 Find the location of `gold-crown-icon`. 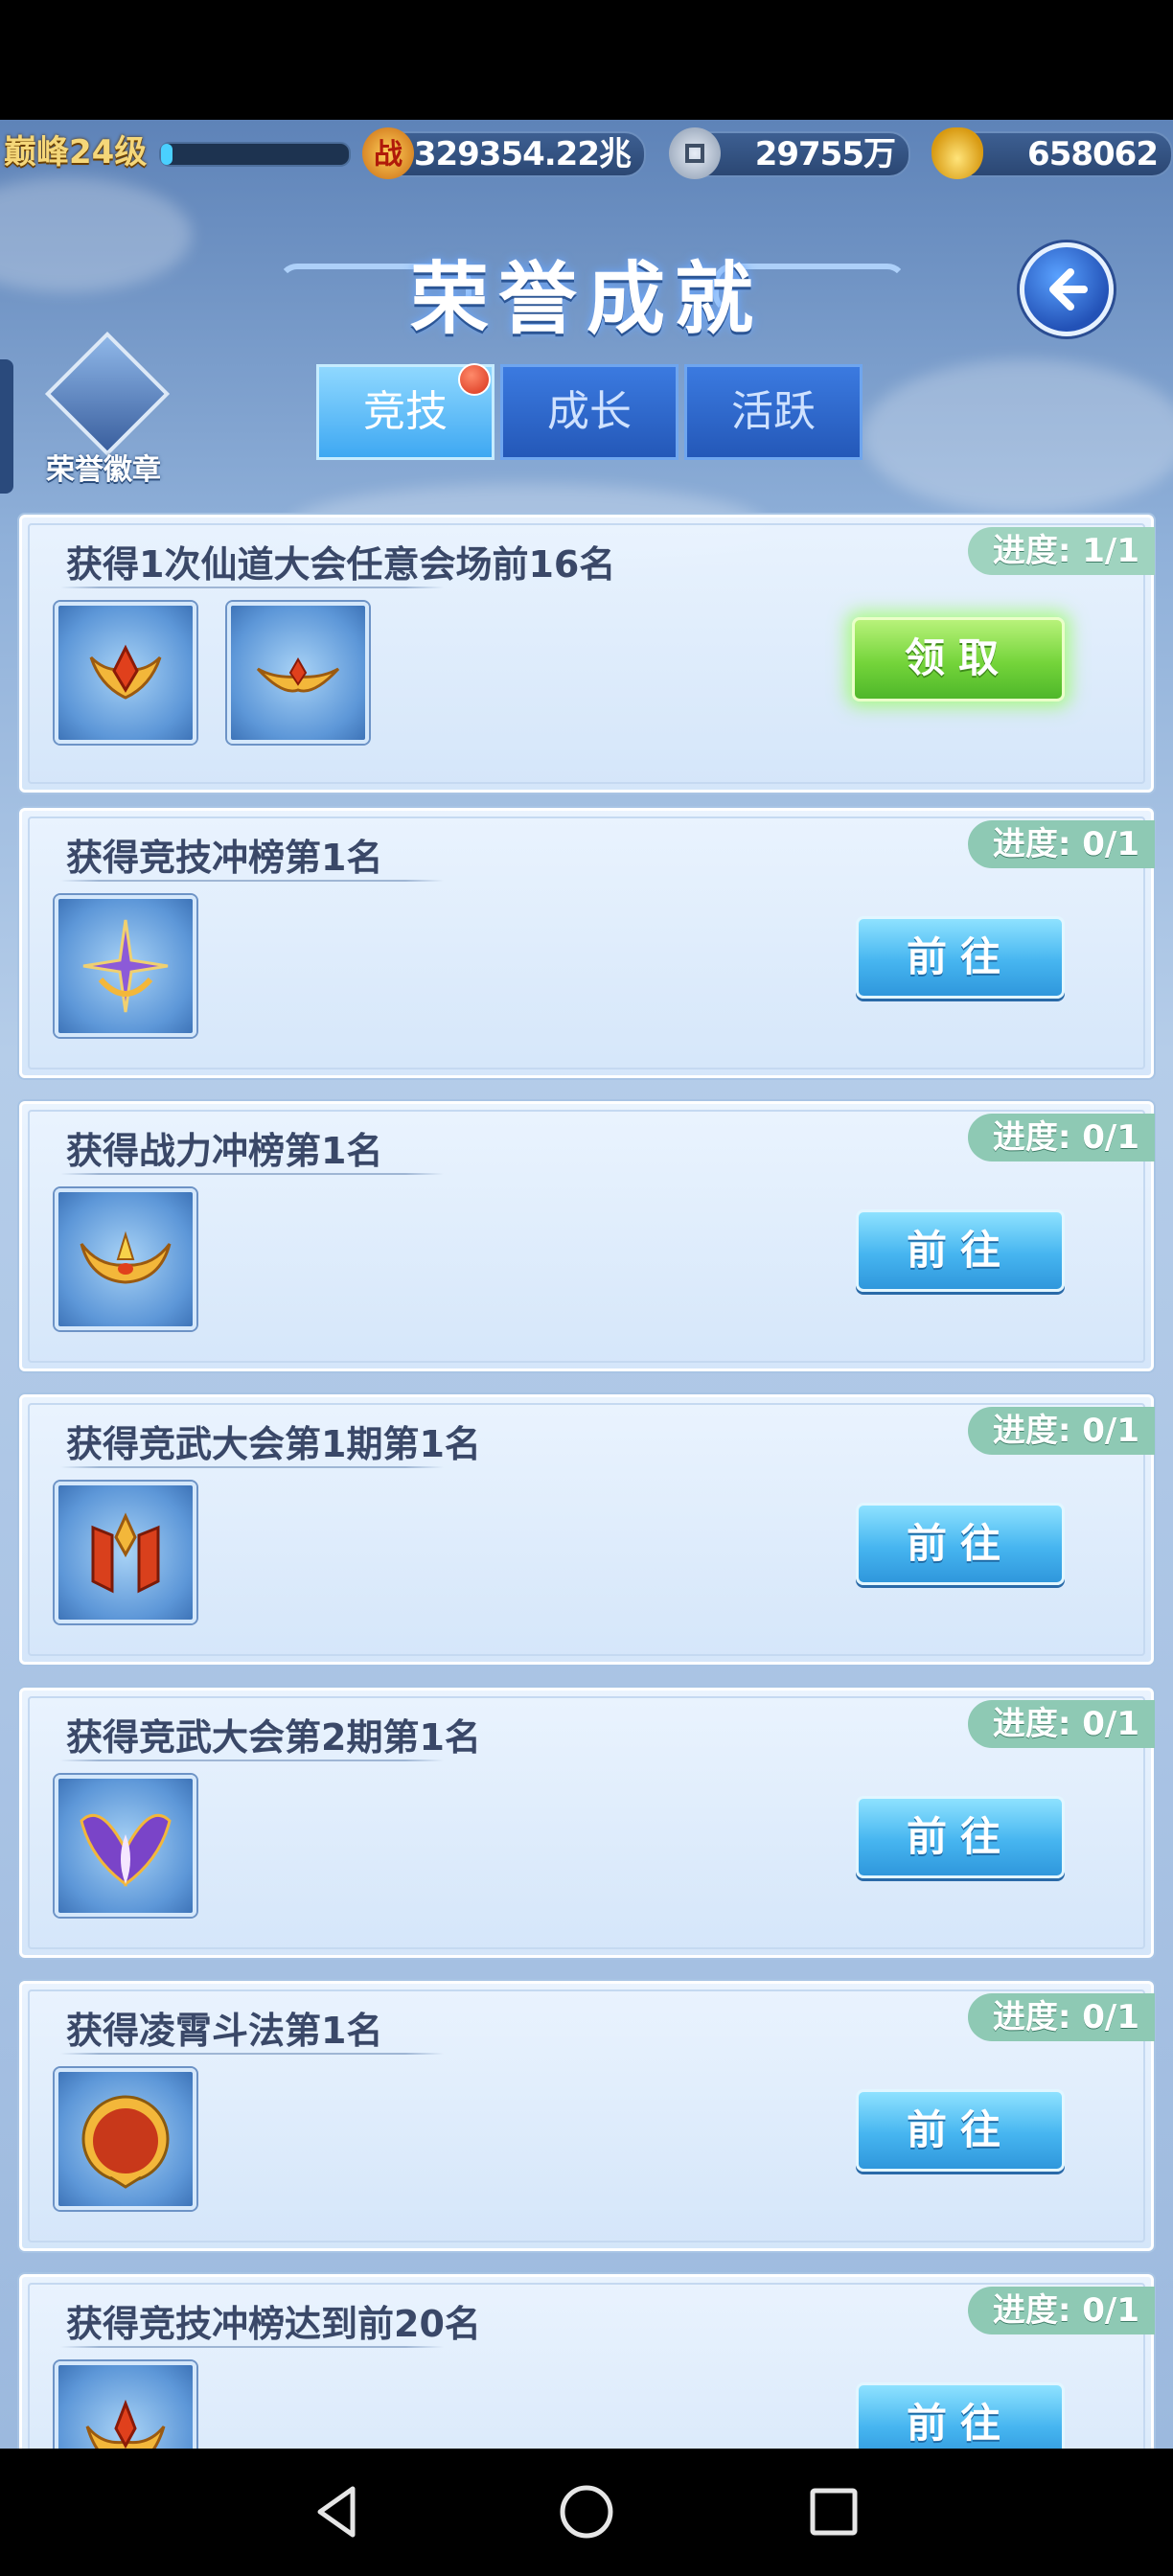

gold-crown-icon is located at coordinates (126, 2424).